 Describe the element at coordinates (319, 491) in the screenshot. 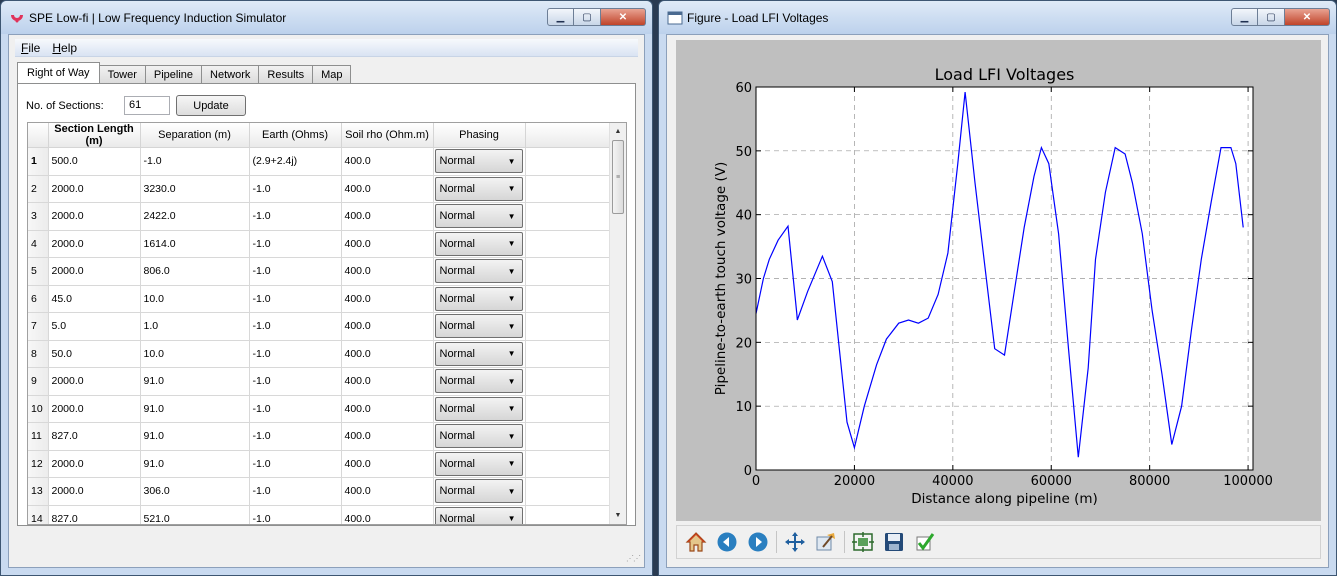

I see `table-row: 13 2000.0 306.0 -1.0 400.0 Normal ▼` at that location.